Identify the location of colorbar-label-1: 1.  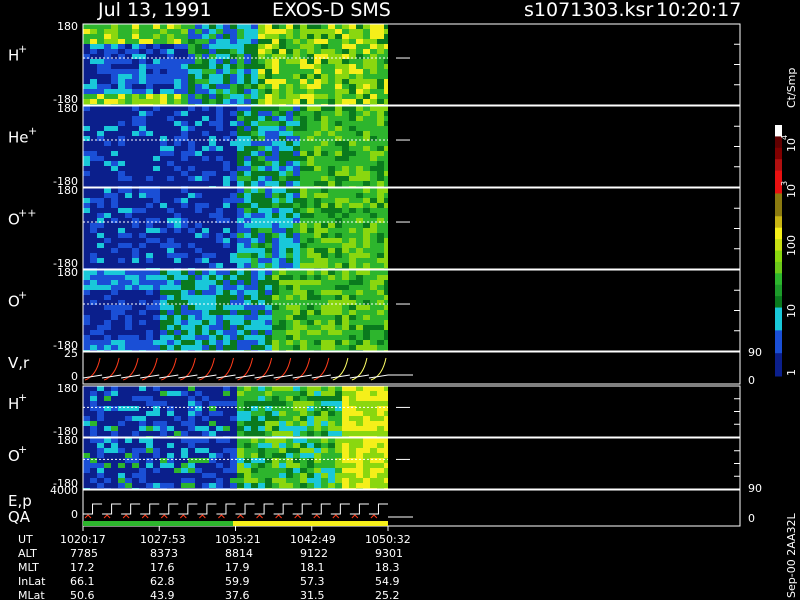
(791, 372).